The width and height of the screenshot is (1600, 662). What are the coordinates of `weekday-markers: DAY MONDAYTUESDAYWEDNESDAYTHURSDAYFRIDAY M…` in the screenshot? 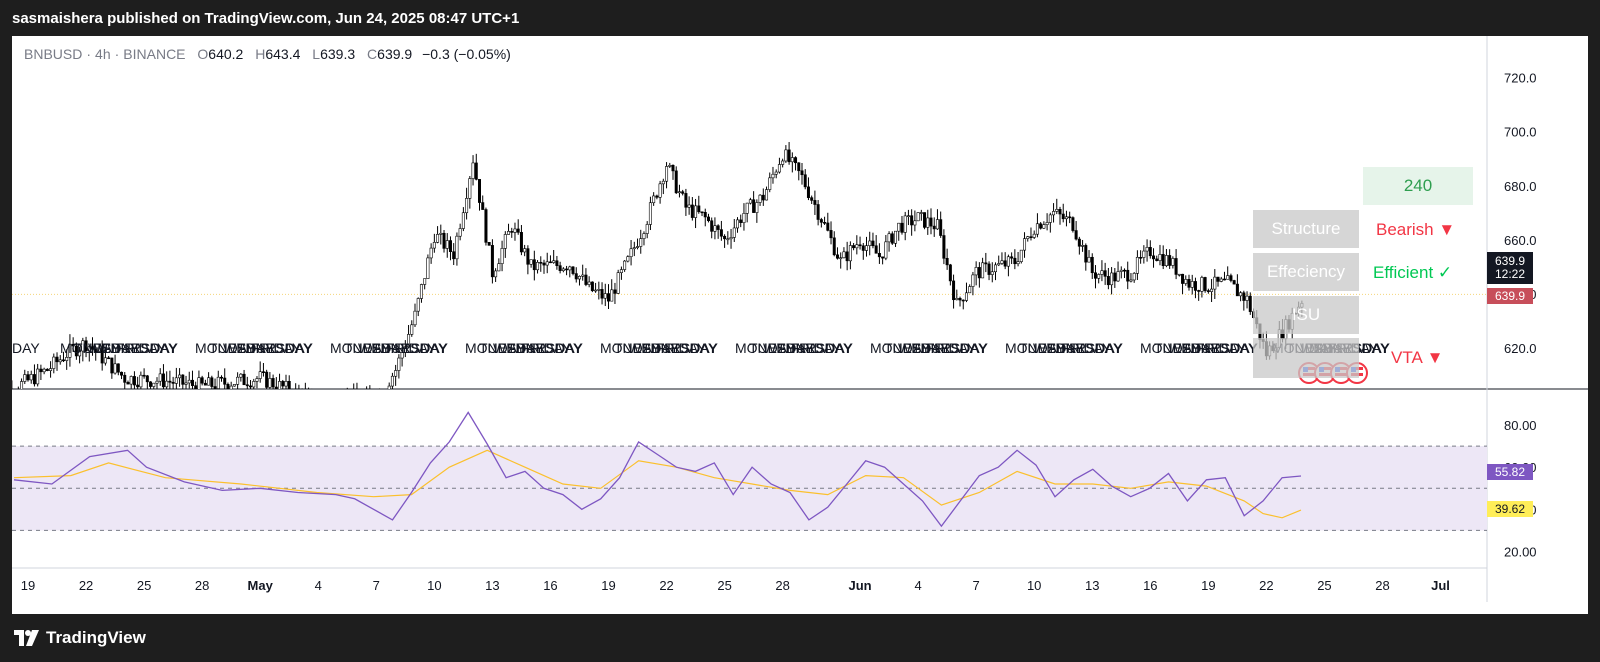 It's located at (701, 348).